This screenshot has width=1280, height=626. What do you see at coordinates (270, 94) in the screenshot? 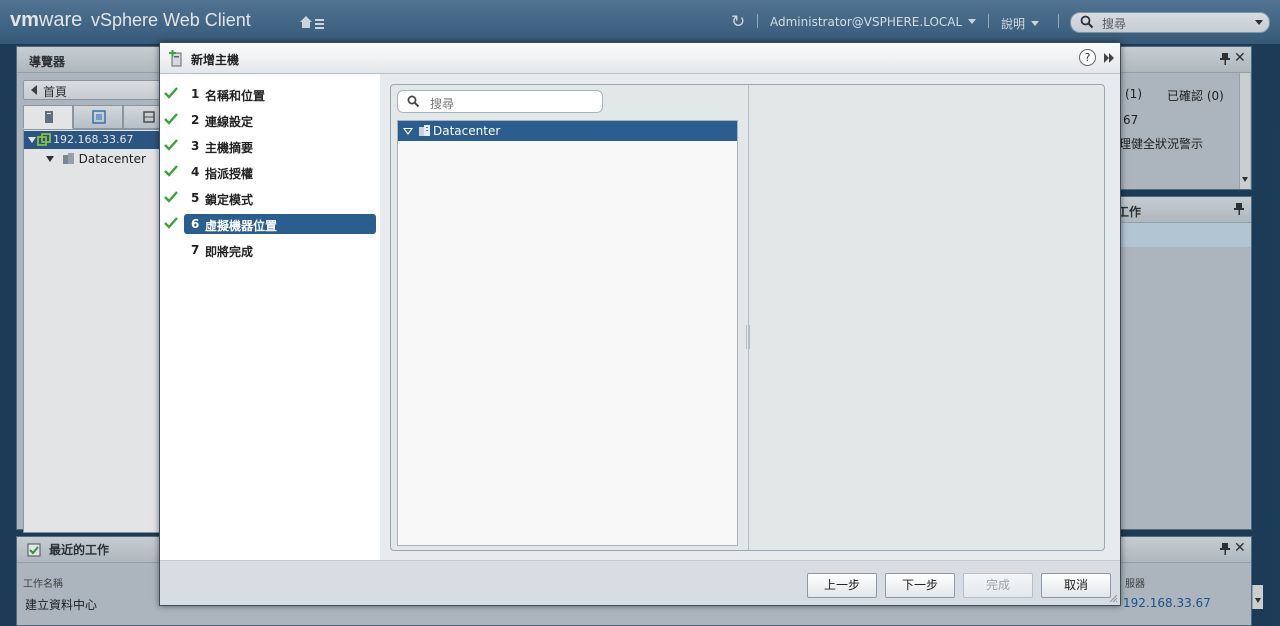
I see `wizard-step-1: 1 名稱和位置` at bounding box center [270, 94].